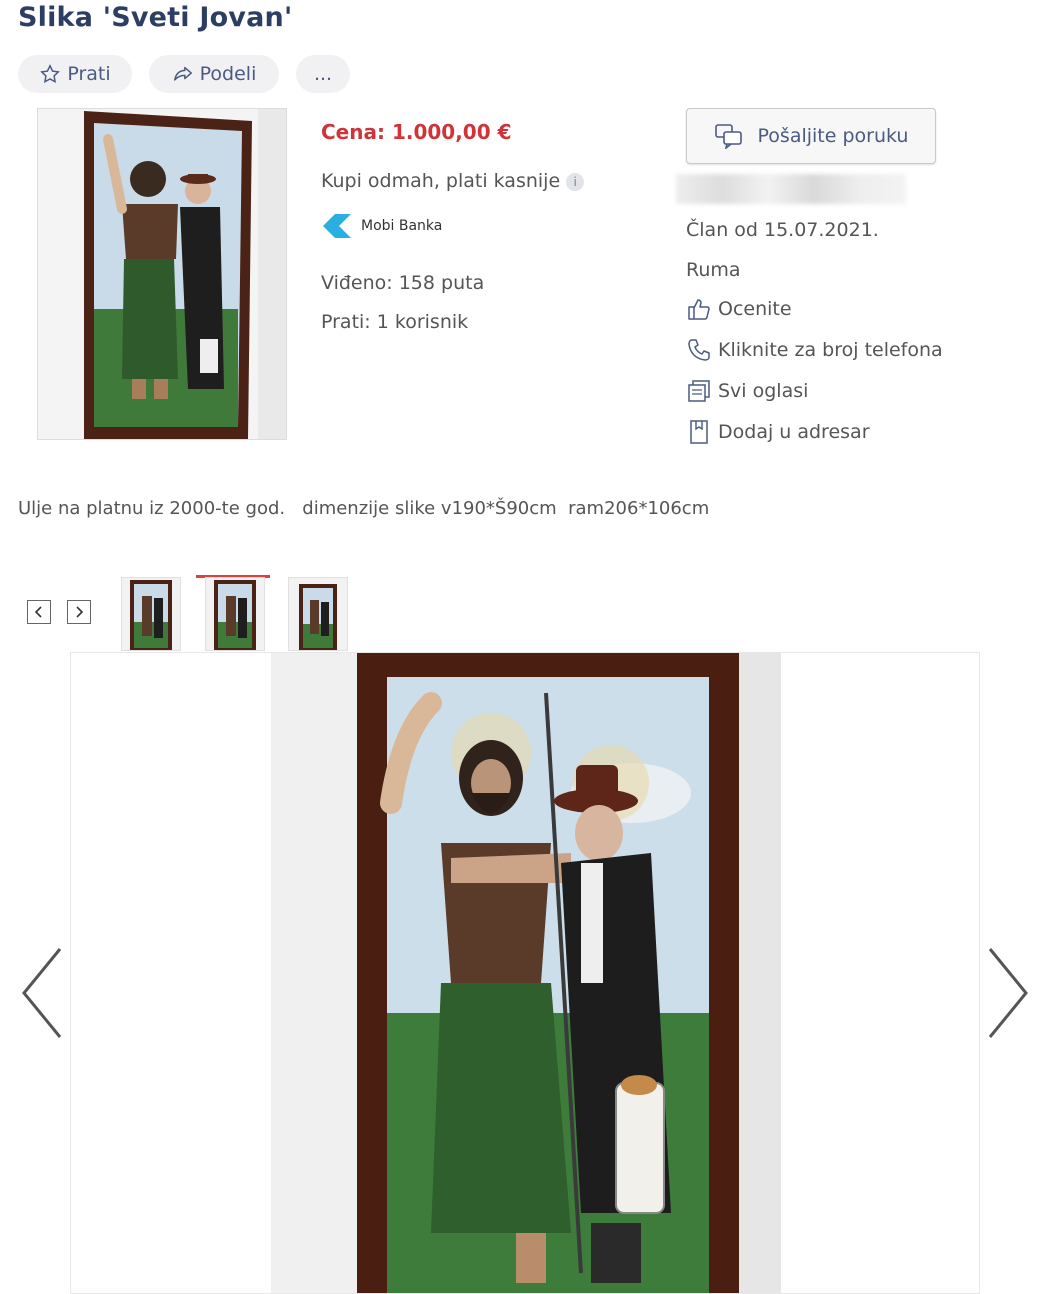  What do you see at coordinates (763, 391) in the screenshot?
I see `all-ads-label: Svi oglasi` at bounding box center [763, 391].